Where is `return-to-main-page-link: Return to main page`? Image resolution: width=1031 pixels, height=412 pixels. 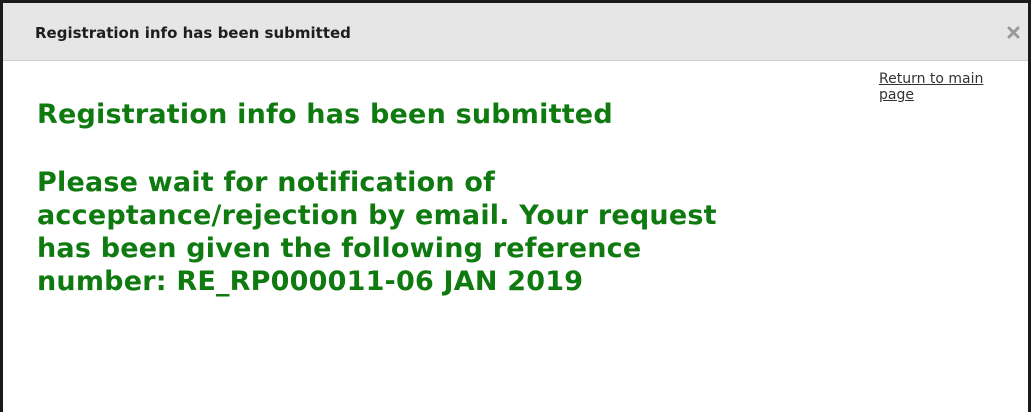
return-to-main-page-link: Return to main page is located at coordinates (934, 87).